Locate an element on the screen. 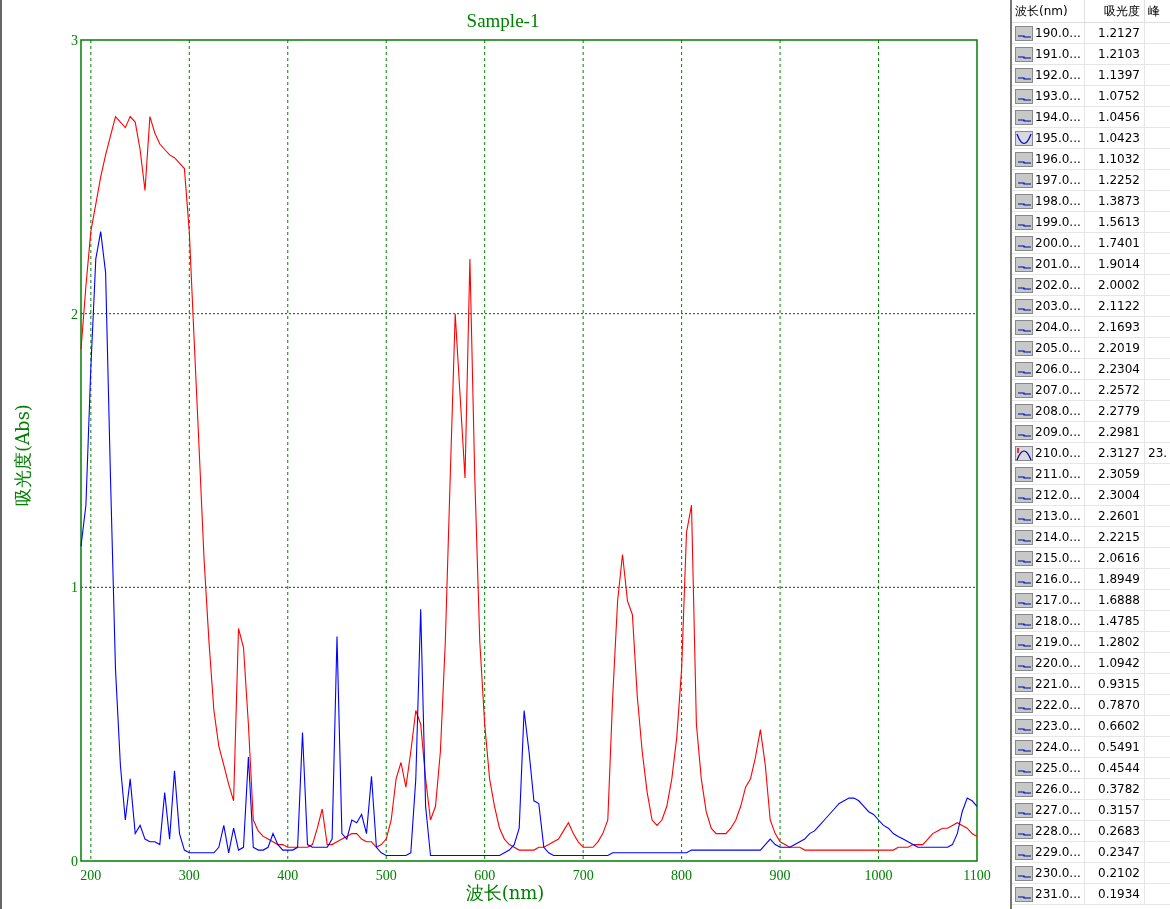  absorbance-value: 0.4544 is located at coordinates (1119, 768).